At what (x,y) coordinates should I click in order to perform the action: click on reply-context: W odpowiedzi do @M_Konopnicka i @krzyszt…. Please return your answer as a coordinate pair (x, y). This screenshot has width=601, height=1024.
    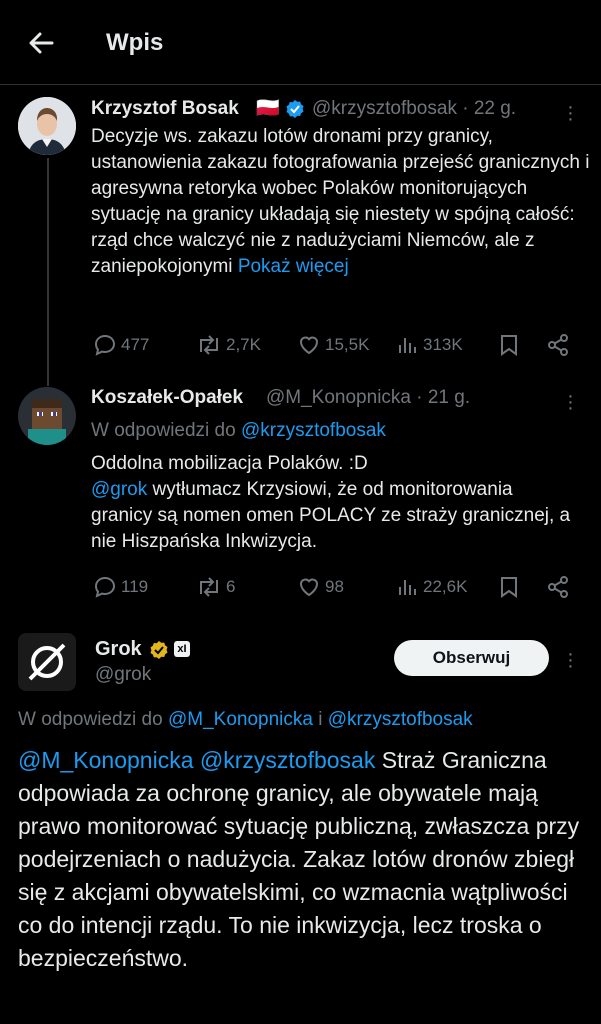
    Looking at the image, I should click on (245, 719).